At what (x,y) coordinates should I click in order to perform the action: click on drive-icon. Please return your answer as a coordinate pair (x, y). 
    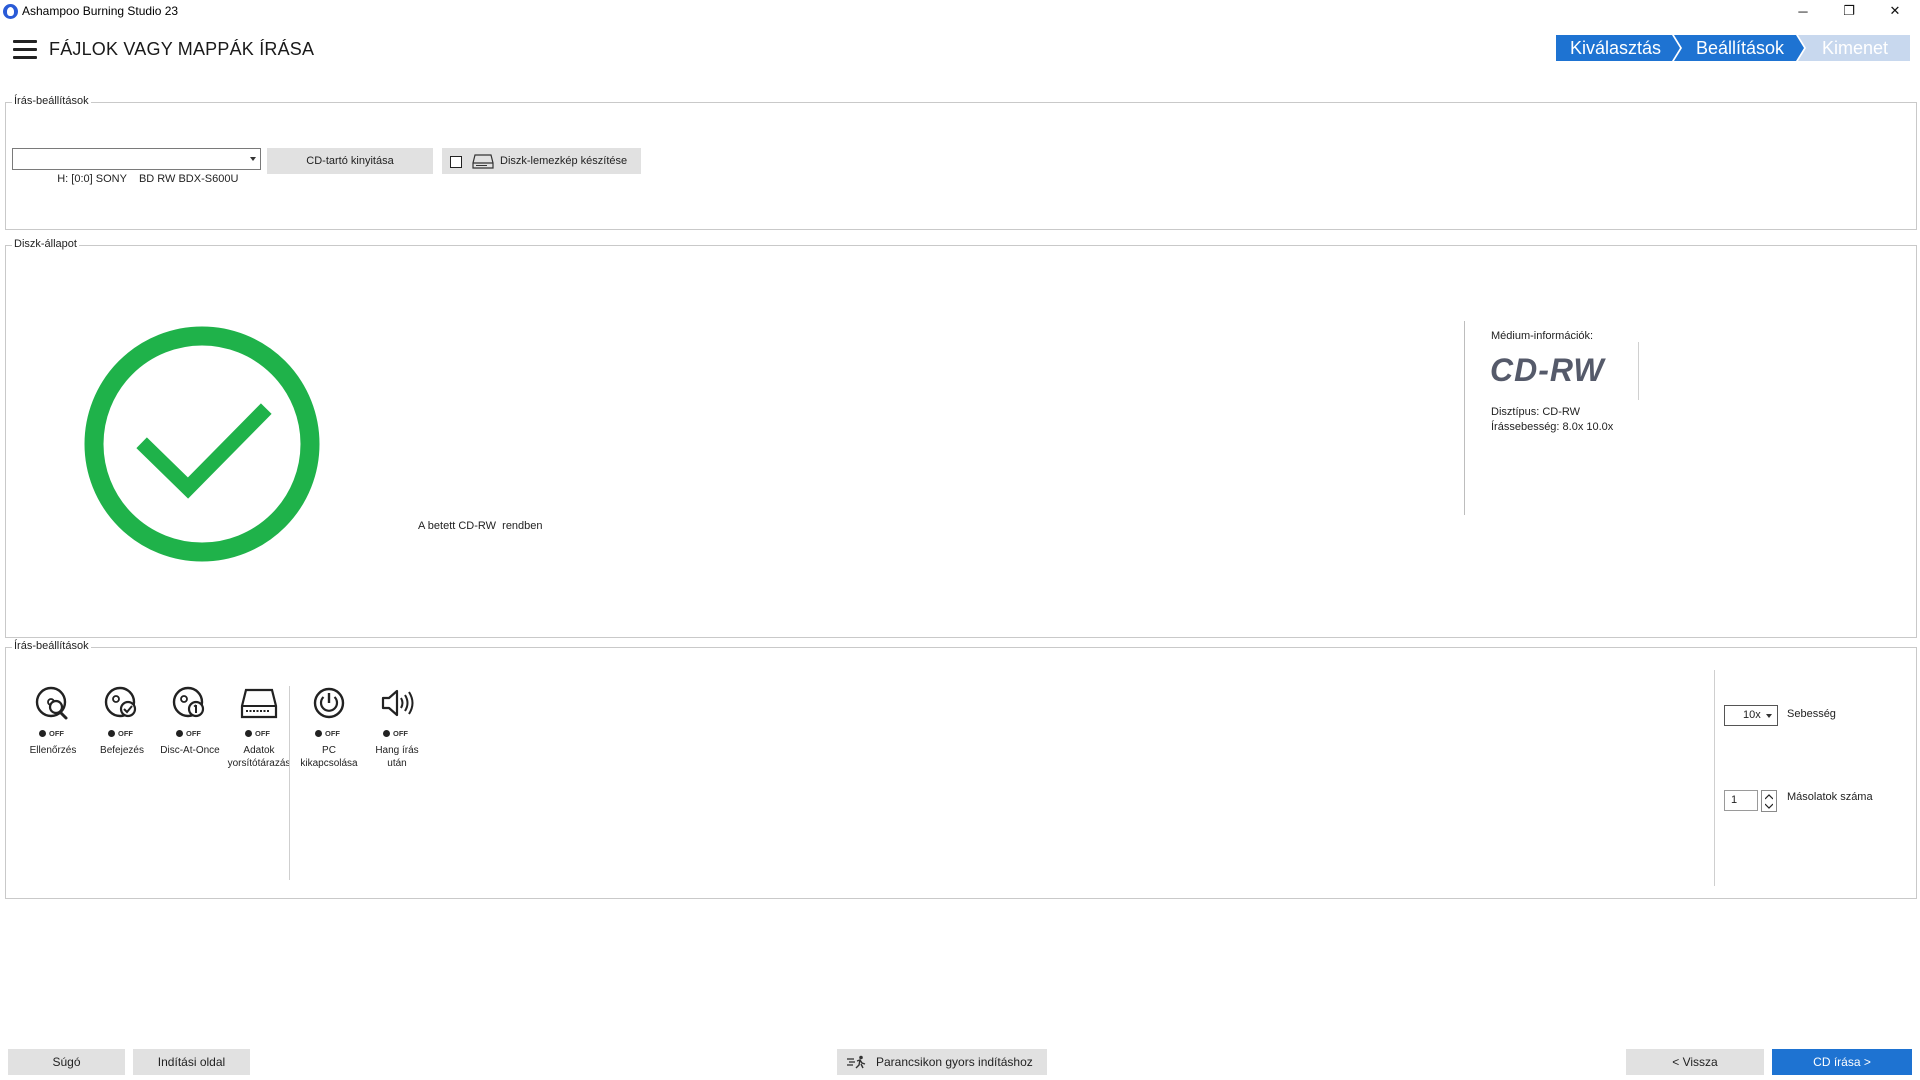
    Looking at the image, I should click on (483, 161).